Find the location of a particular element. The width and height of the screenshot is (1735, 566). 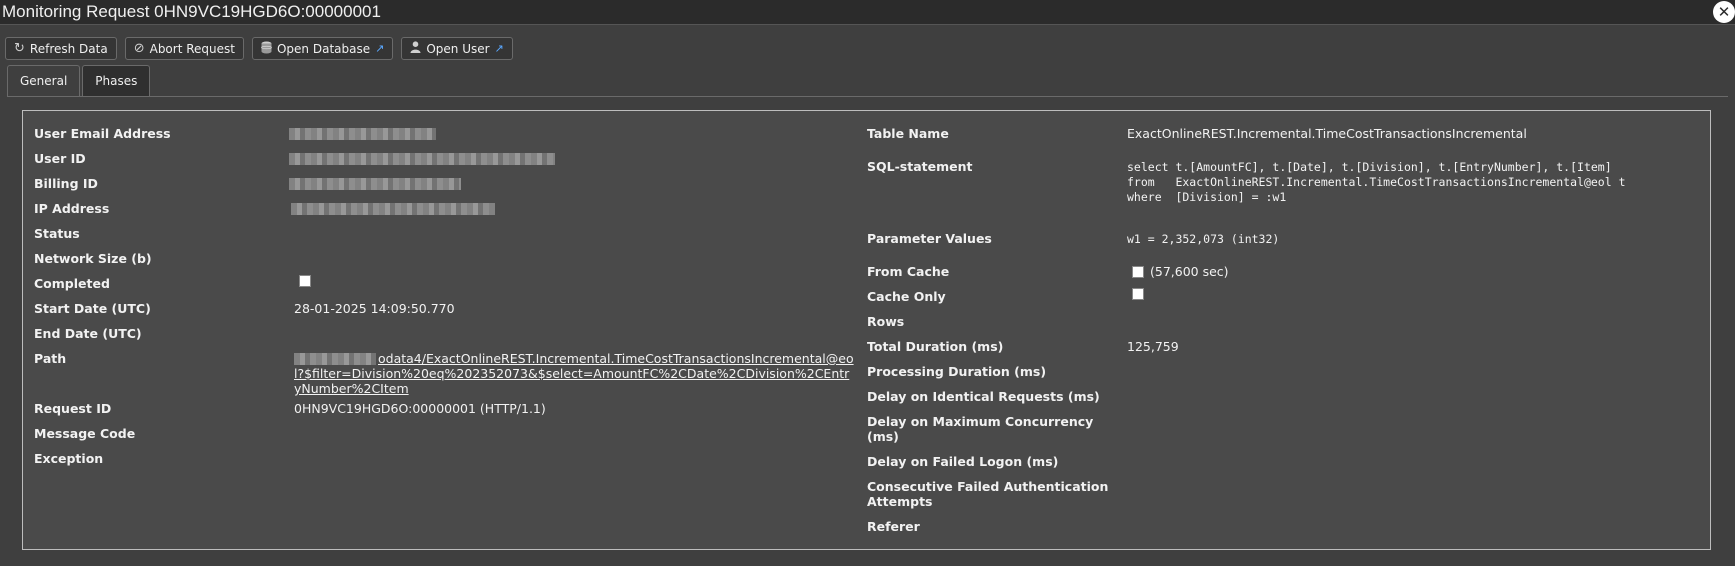

close-icon: ✕ is located at coordinates (1724, 12).